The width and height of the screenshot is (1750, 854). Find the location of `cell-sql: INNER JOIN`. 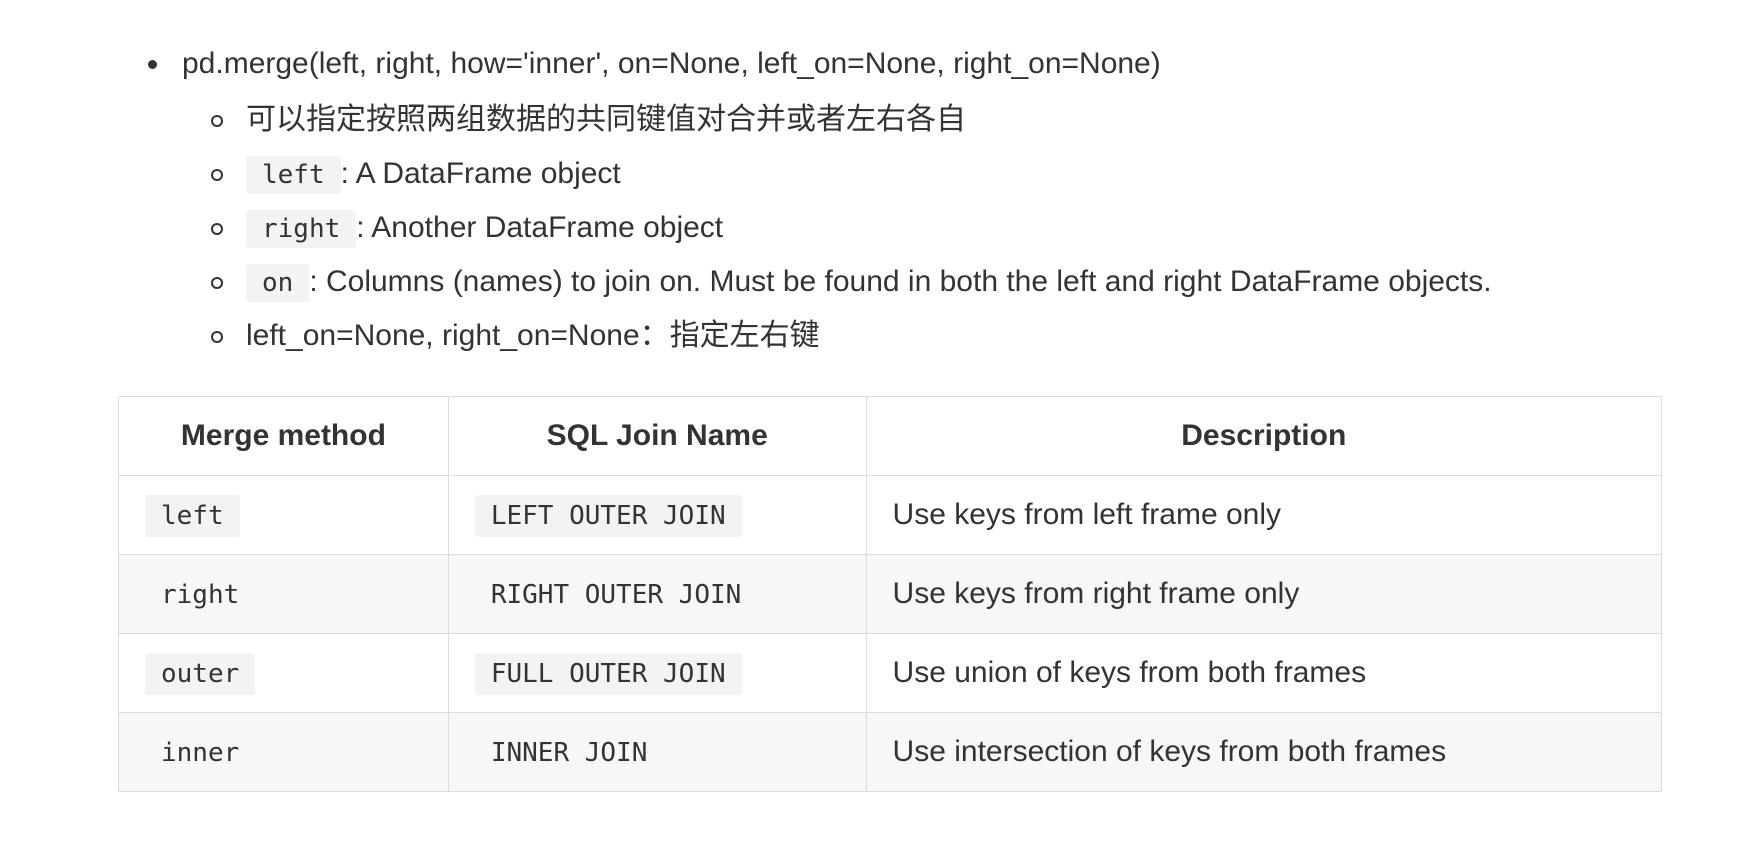

cell-sql: INNER JOIN is located at coordinates (657, 752).